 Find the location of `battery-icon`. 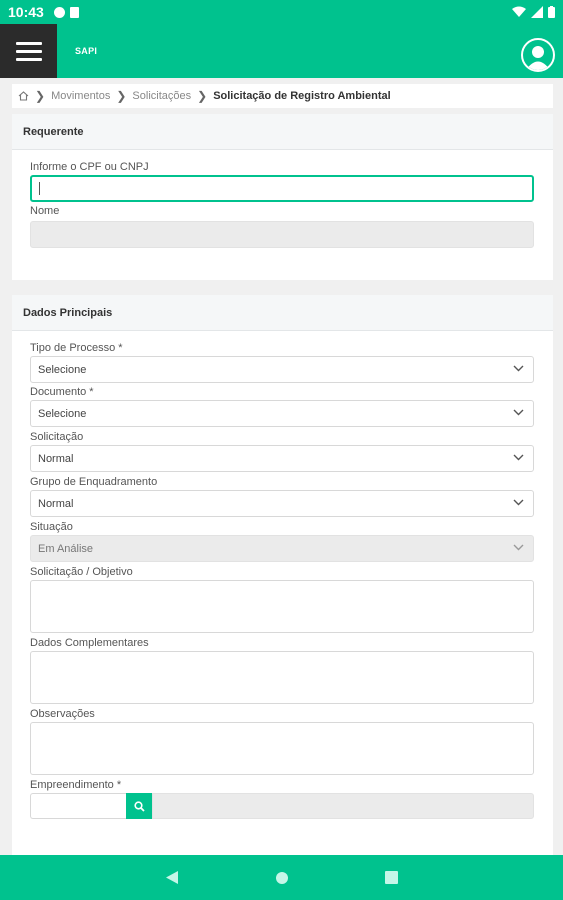

battery-icon is located at coordinates (551, 12).